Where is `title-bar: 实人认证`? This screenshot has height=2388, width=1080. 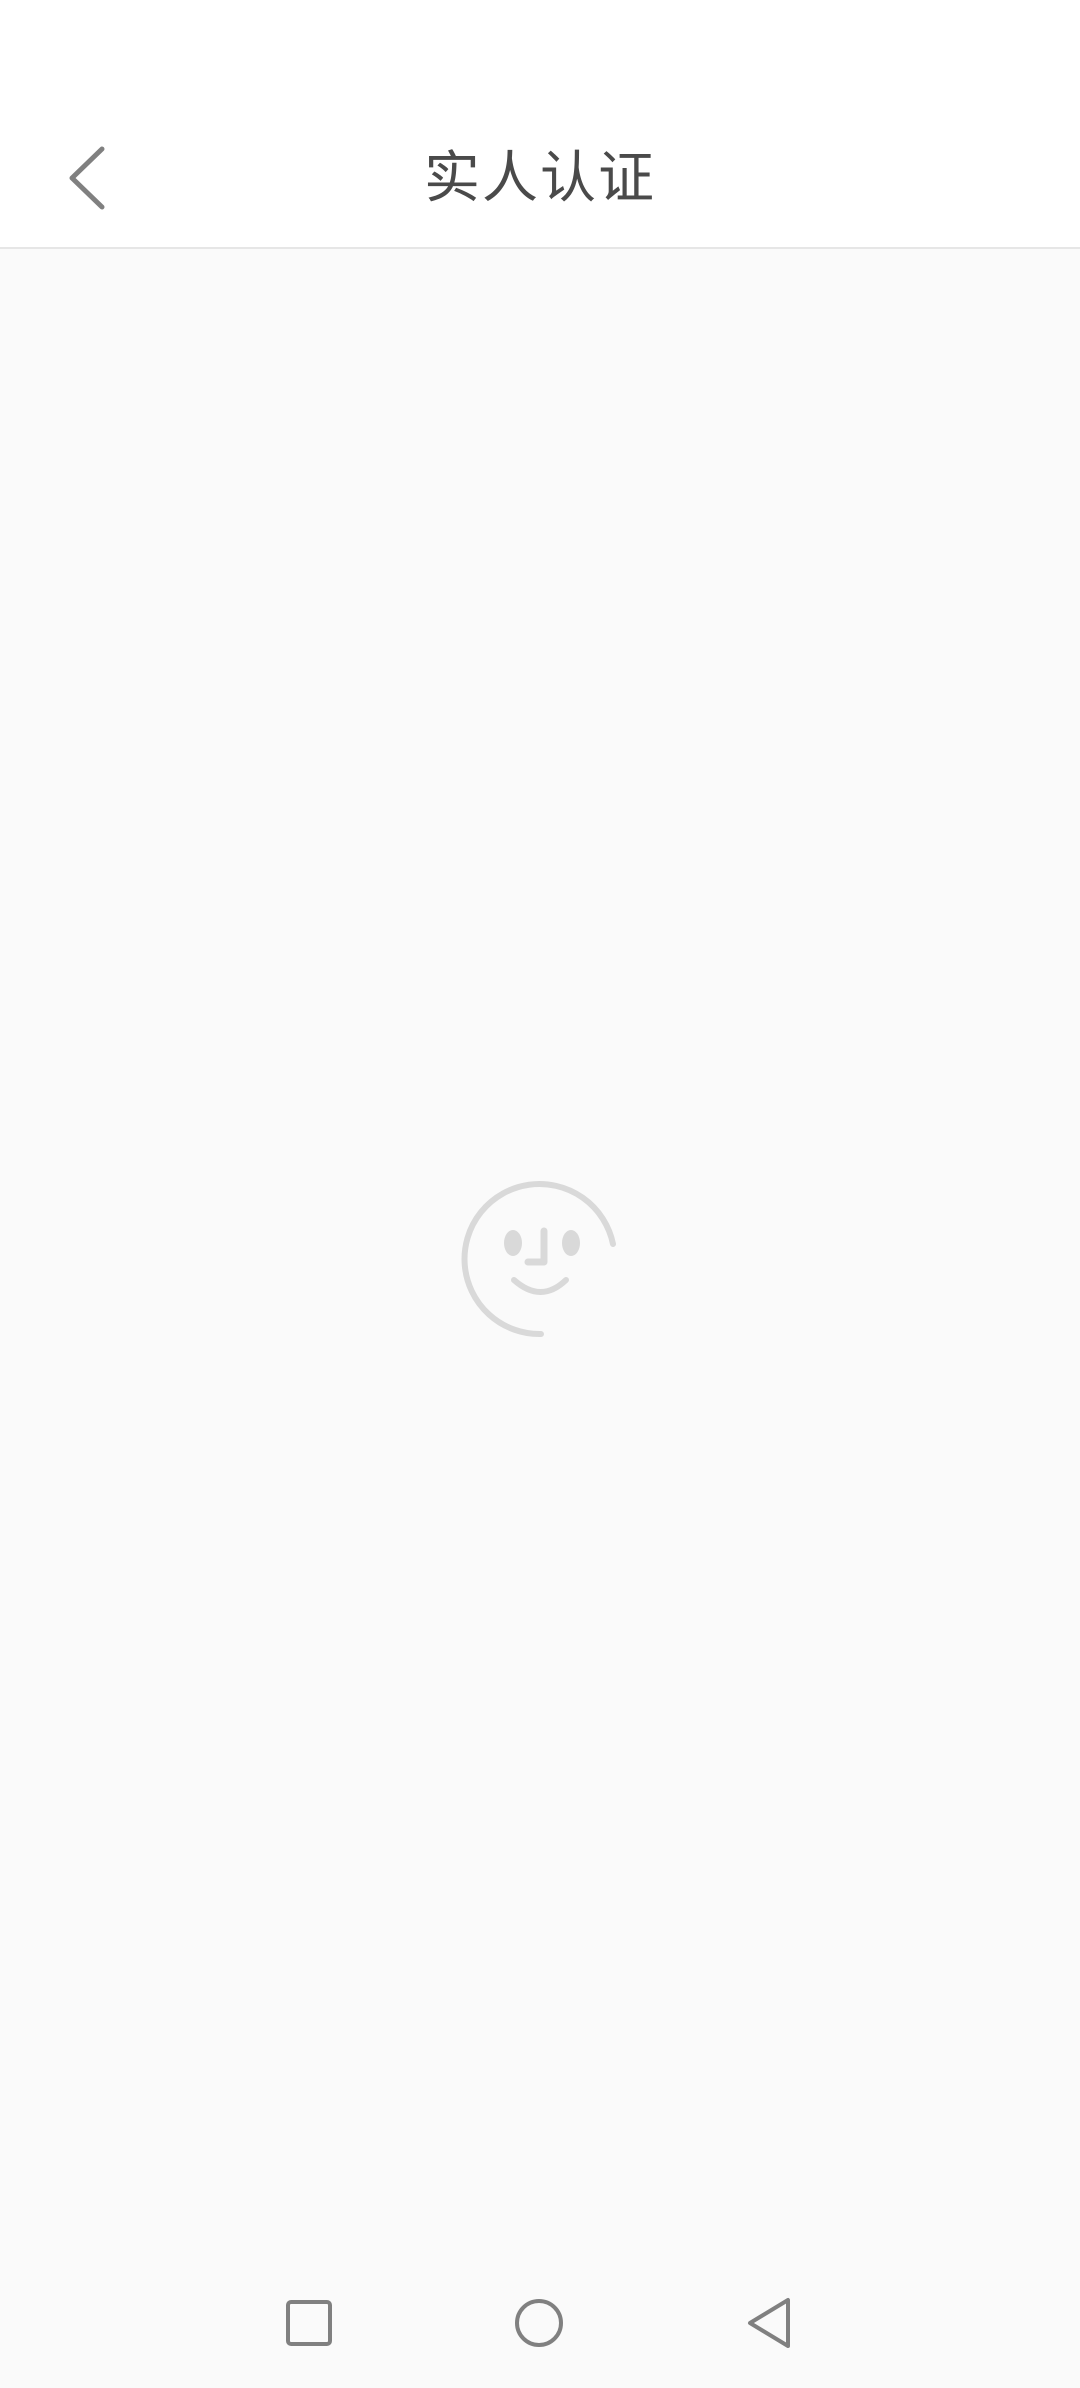 title-bar: 实人认证 is located at coordinates (540, 179).